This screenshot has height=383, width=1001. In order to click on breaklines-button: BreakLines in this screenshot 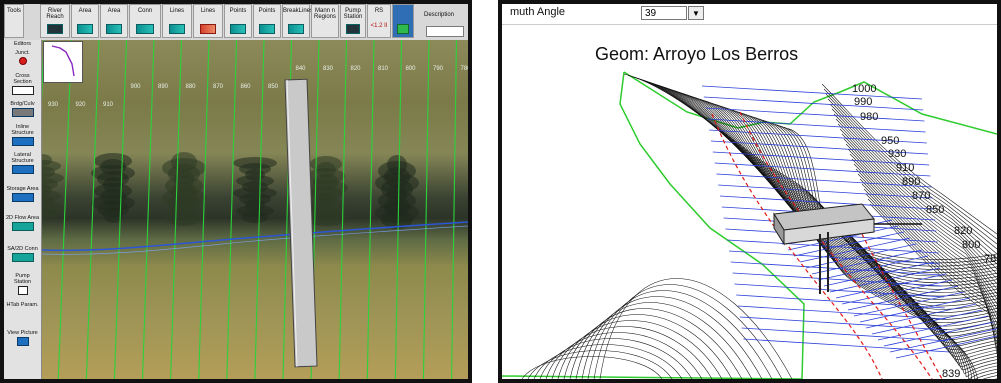, I will do `click(297, 21)`.